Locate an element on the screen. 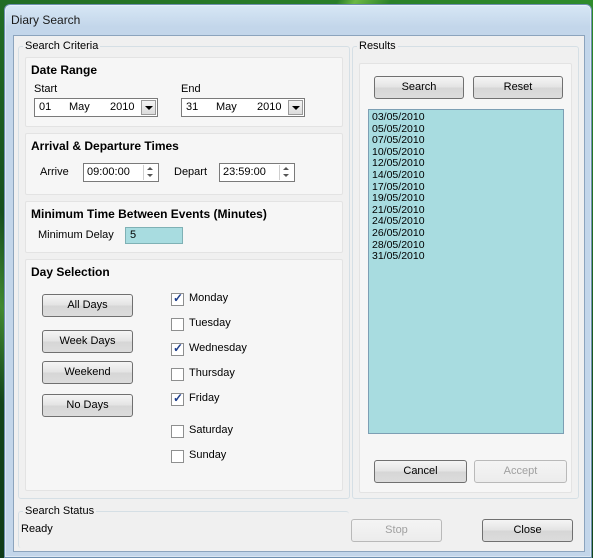 The image size is (593, 558). depart-time-spinner: 23:59:00 is located at coordinates (257, 172).